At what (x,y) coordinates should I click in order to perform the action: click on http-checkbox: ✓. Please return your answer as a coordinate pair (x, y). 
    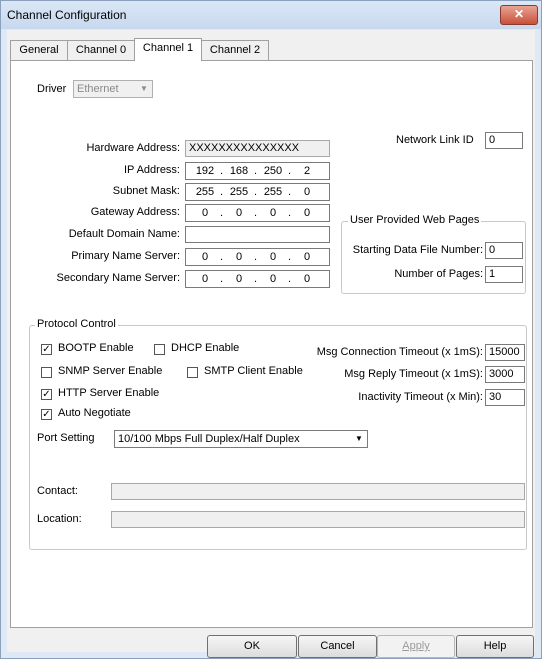
    Looking at the image, I should click on (46, 394).